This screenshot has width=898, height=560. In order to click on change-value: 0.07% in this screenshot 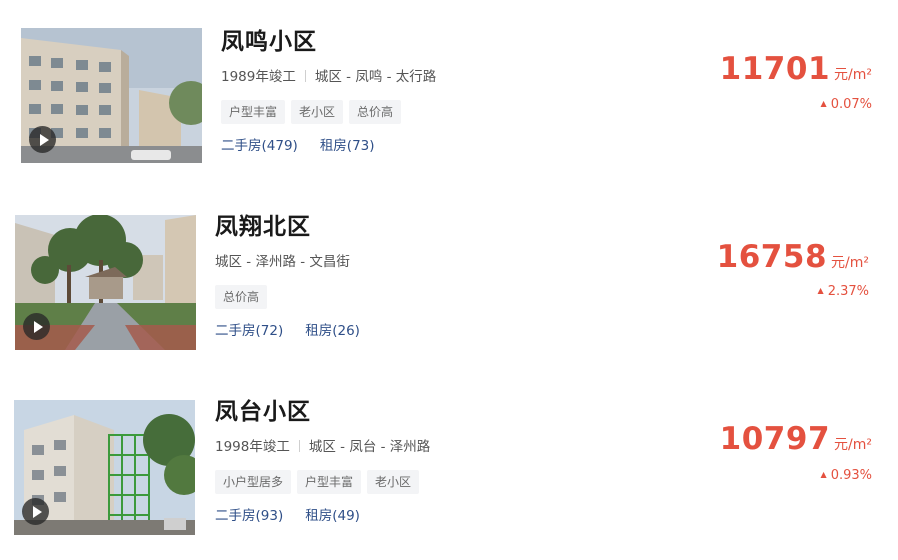, I will do `click(851, 104)`.